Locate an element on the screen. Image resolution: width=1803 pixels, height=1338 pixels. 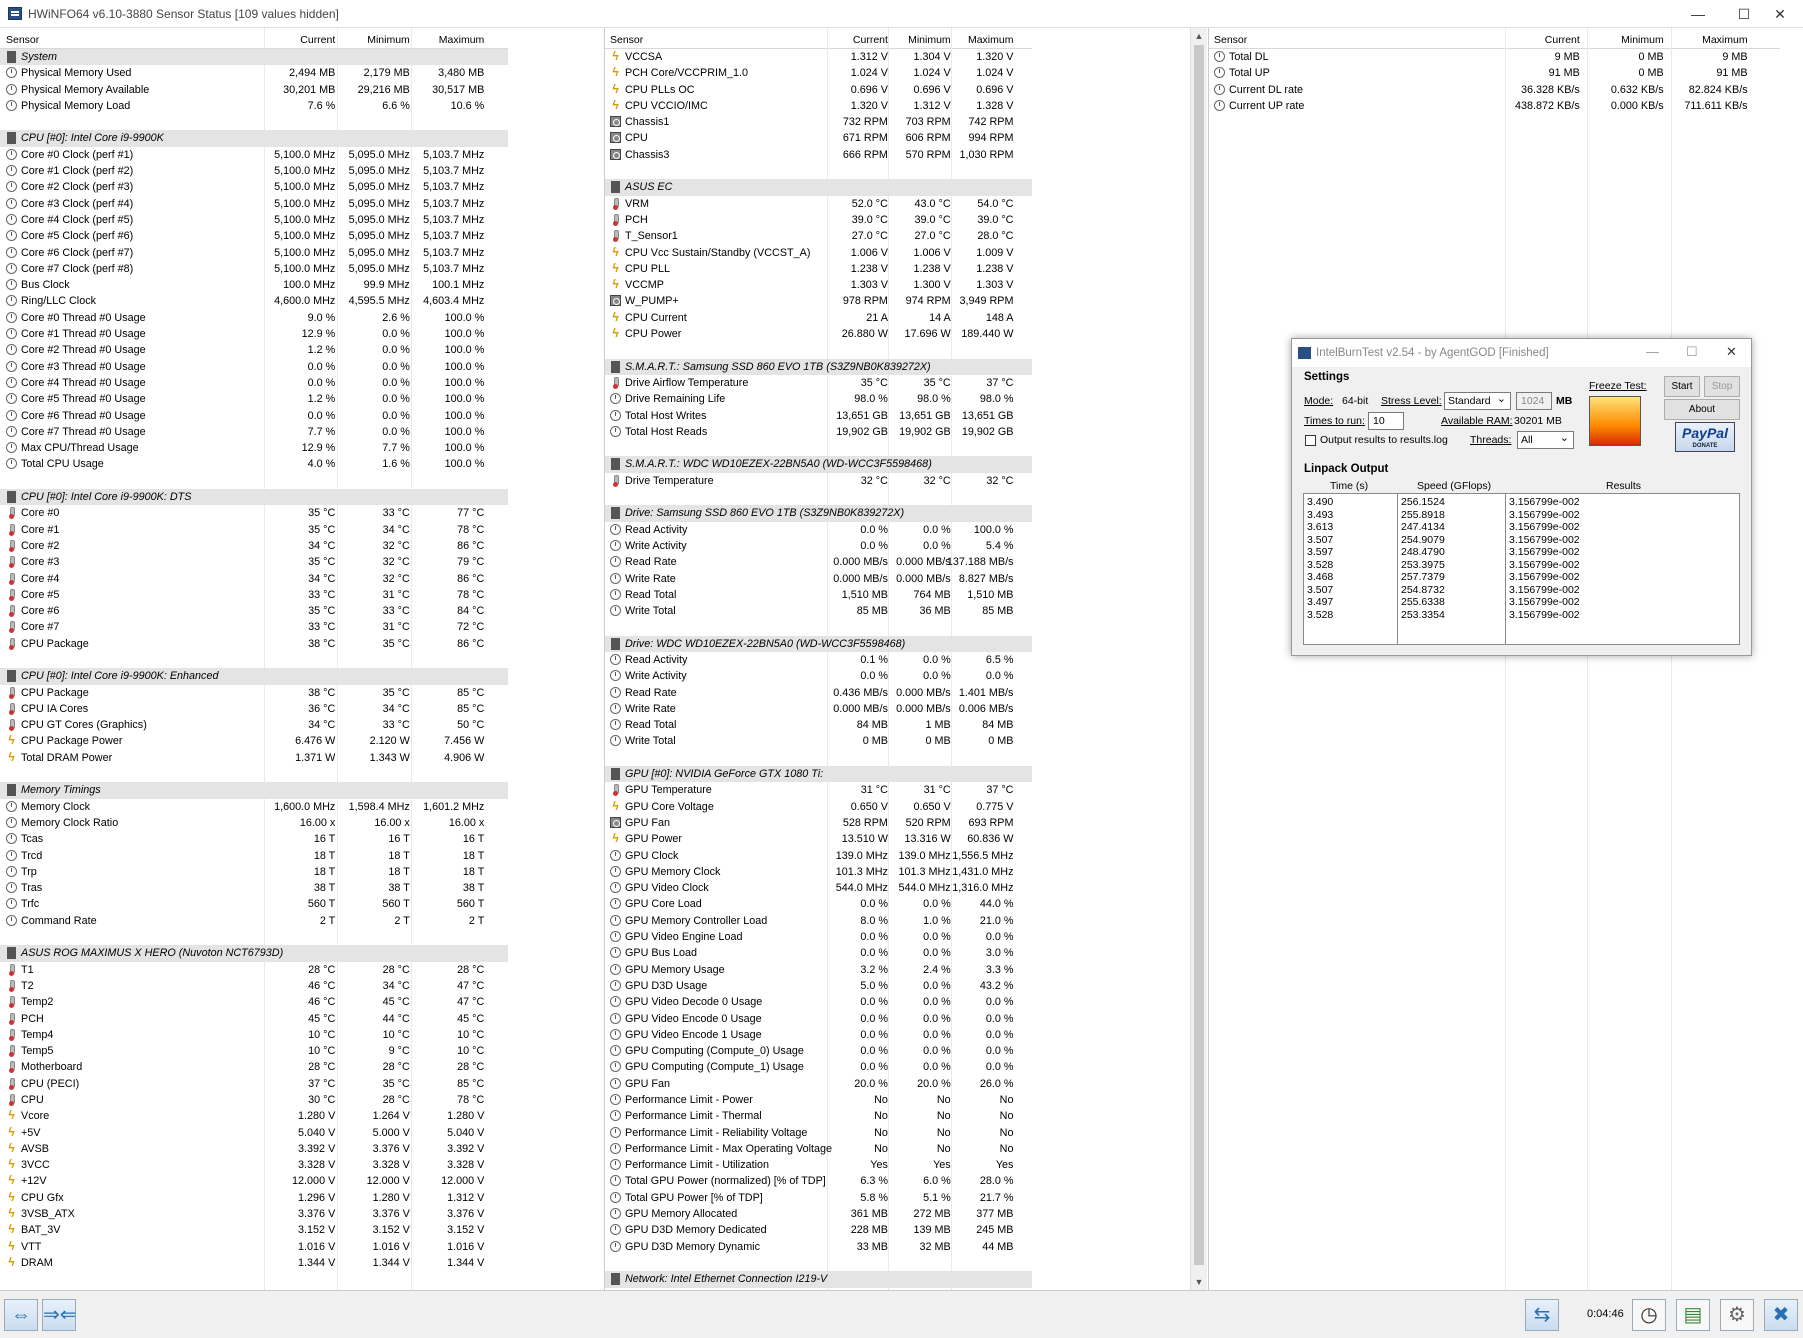
sensor-row: Chassis3 666 RPM 570 RPM 1,030 RPM is located at coordinates (818, 155).